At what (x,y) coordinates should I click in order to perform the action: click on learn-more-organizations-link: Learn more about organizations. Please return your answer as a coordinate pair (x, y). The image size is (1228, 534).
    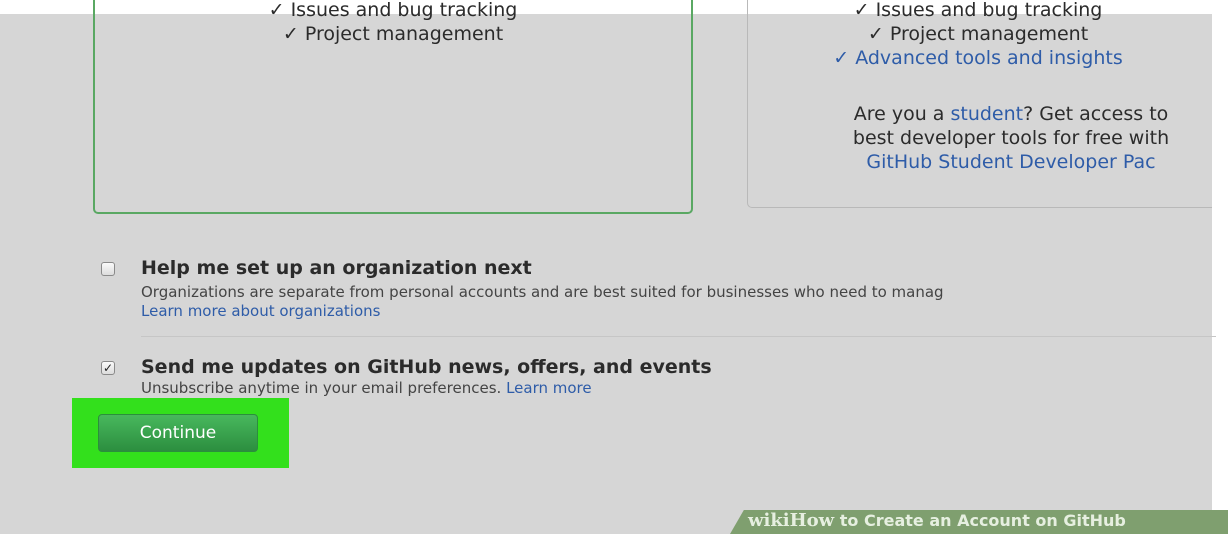
    Looking at the image, I should click on (260, 311).